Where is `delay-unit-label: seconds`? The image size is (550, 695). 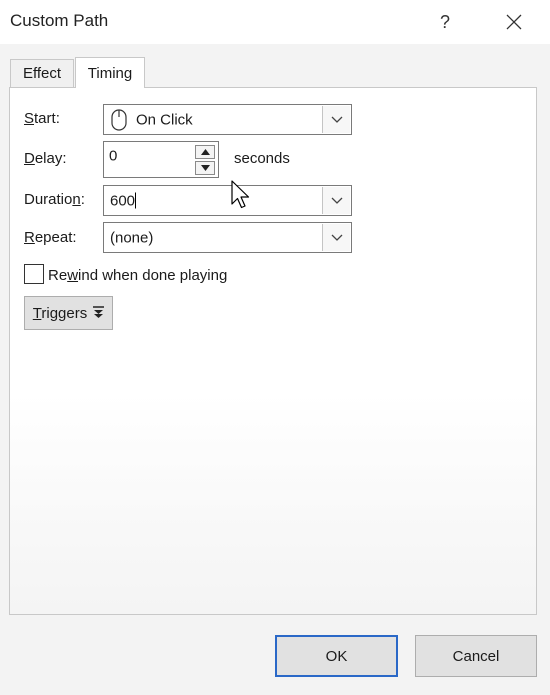 delay-unit-label: seconds is located at coordinates (262, 158).